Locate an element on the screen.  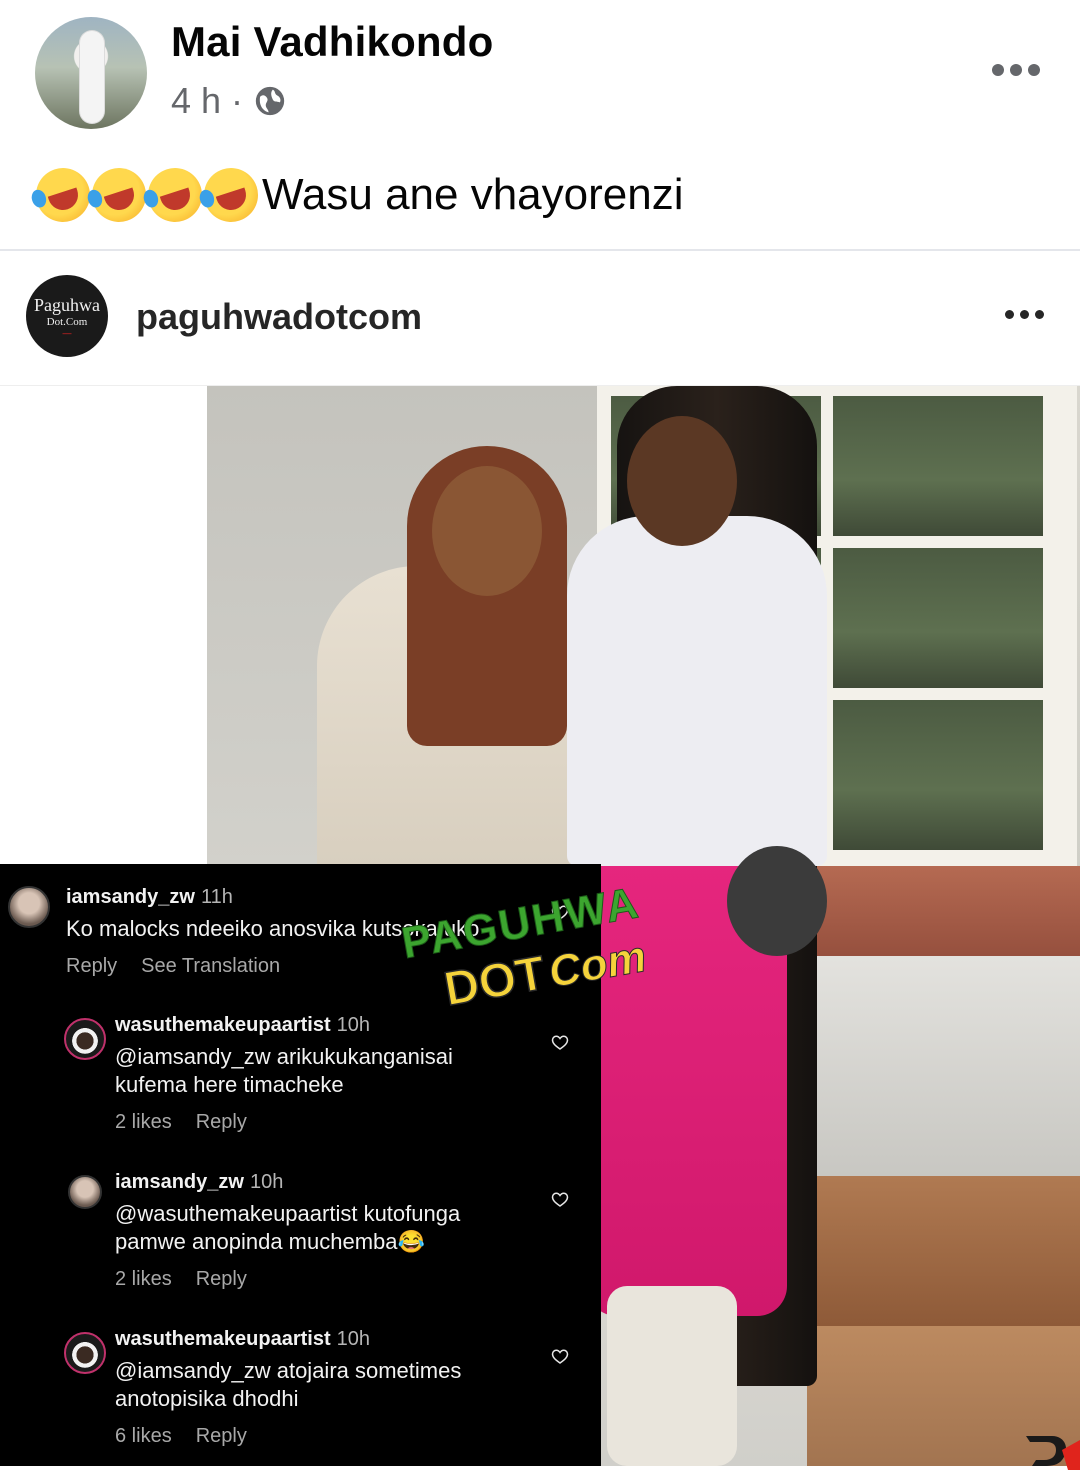
post-meta: 4 h · is located at coordinates (229, 101).